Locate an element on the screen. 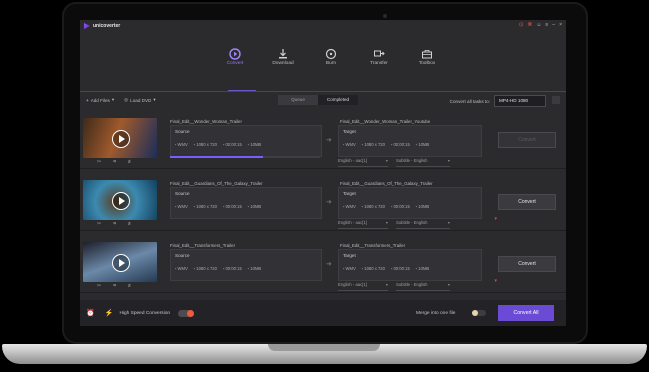  source-file-title: Final_Edit__Wonder_Woman_Trailer is located at coordinates (206, 121).